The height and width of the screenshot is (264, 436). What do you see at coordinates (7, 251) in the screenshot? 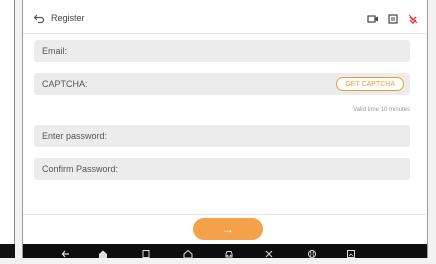
I see `side-panel-navbar` at bounding box center [7, 251].